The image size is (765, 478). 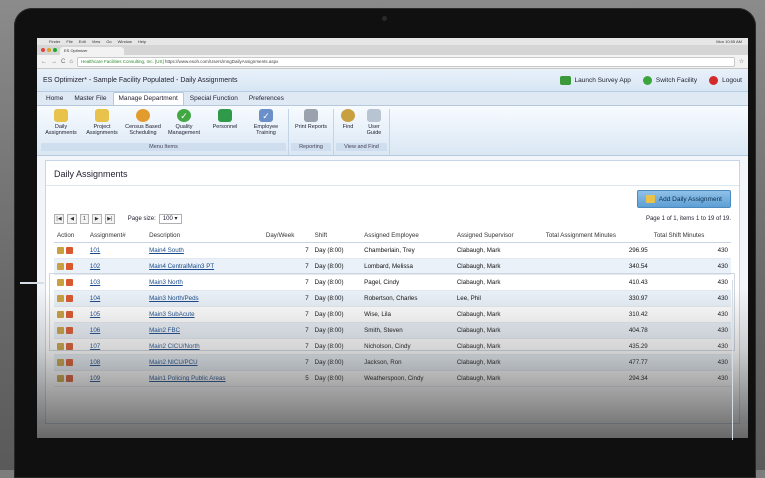 What do you see at coordinates (690, 199) in the screenshot?
I see `add-daily-assignment-label: Add Daily Assignment` at bounding box center [690, 199].